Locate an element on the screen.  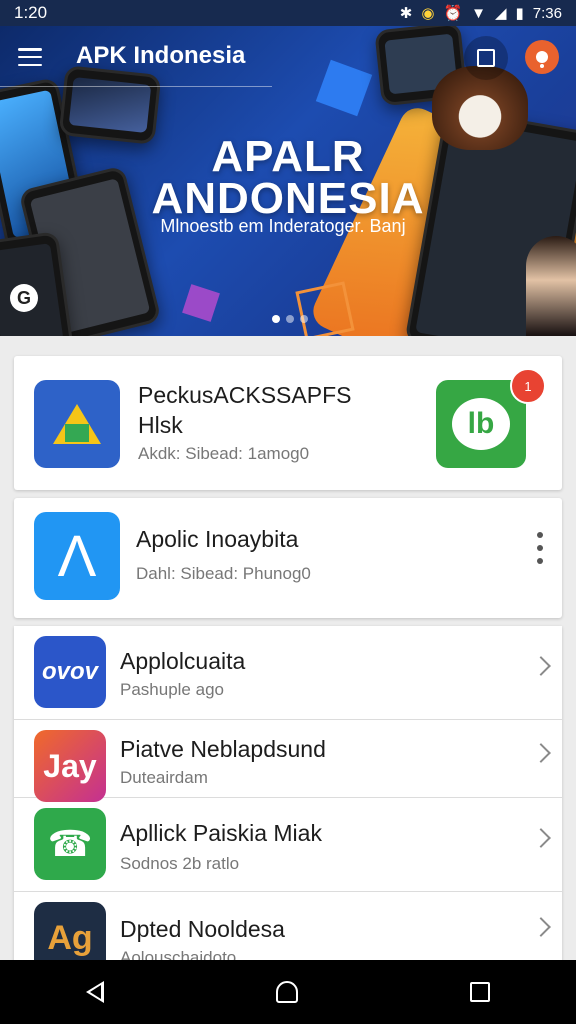
carousel-dot-active is located at coordinates (276, 319).